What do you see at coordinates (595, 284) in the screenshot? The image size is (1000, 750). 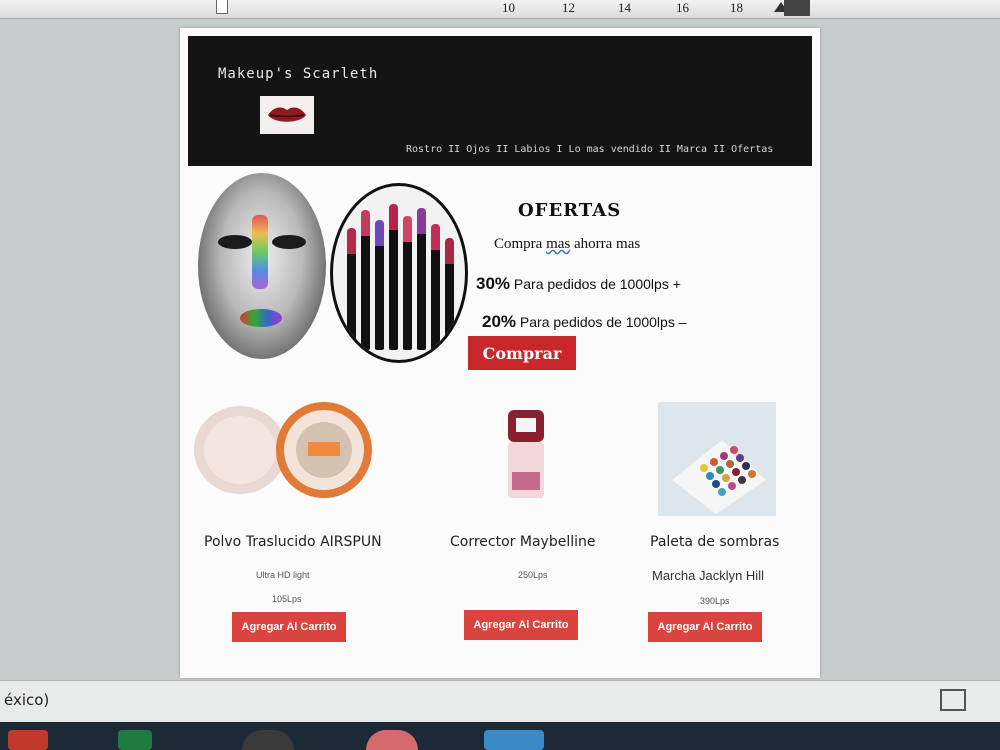 I see `offer-text: Para pedidos de 1000lps +` at bounding box center [595, 284].